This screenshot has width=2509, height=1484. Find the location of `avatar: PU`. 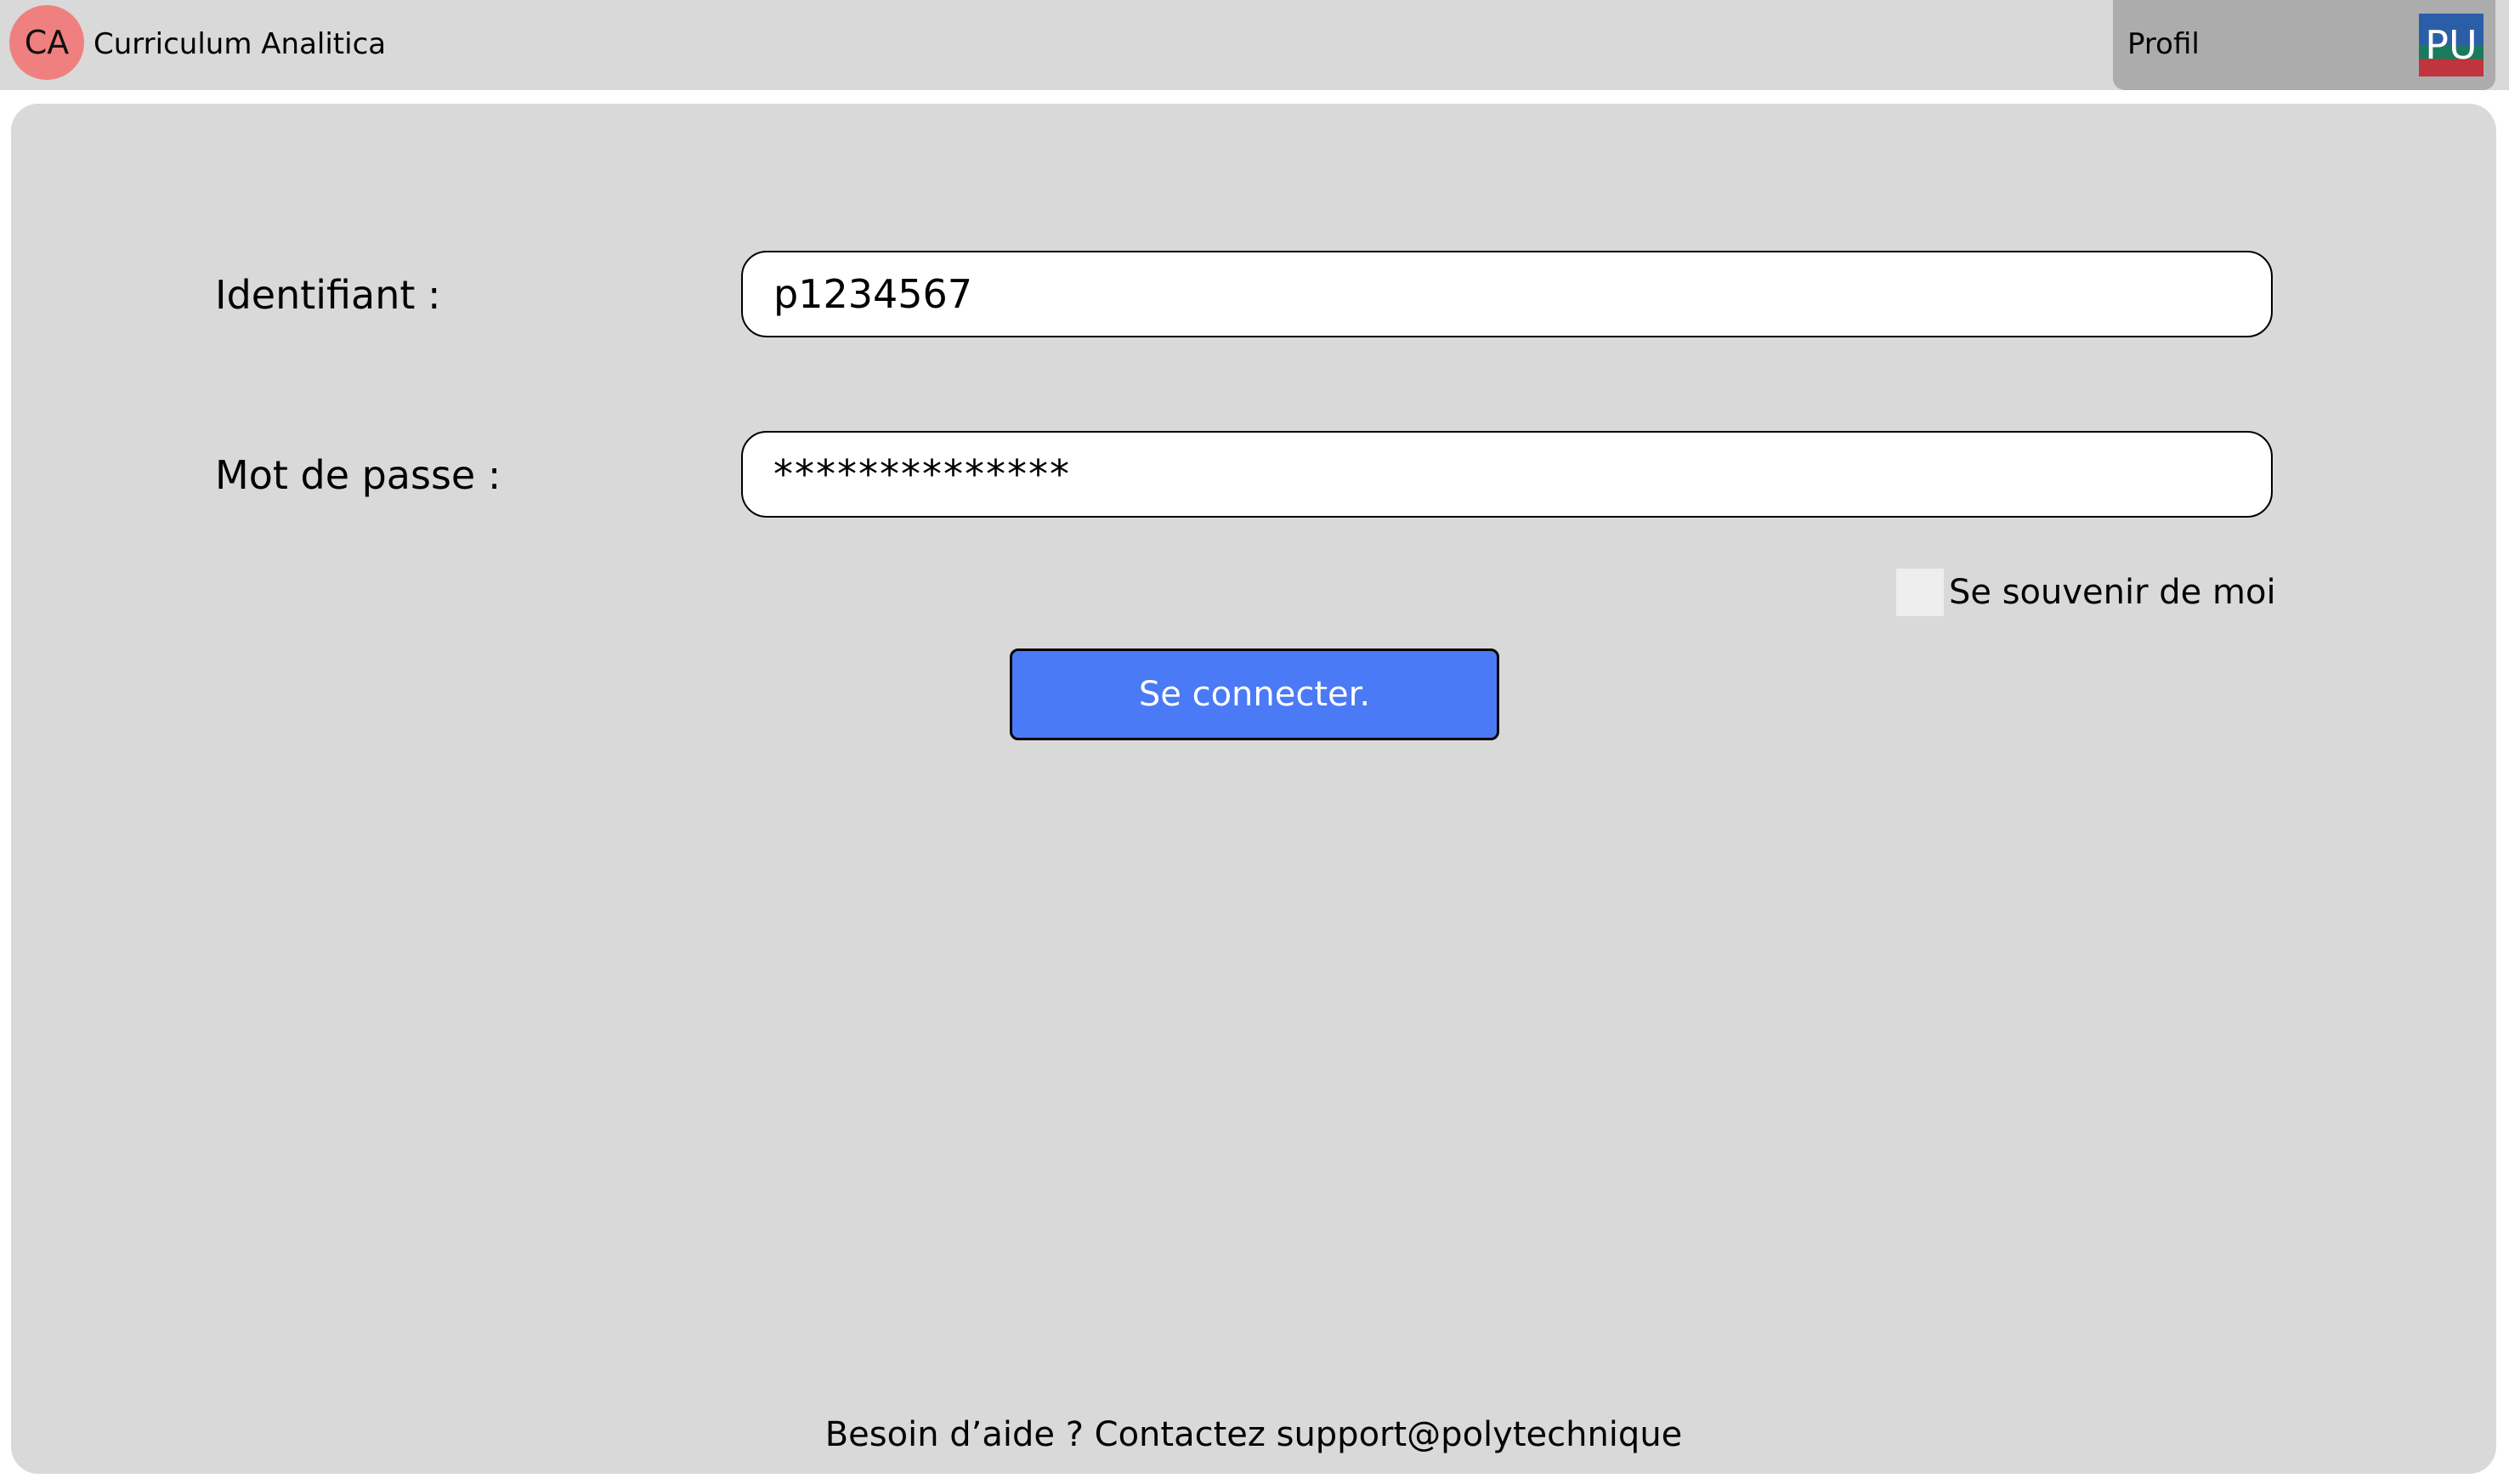

avatar: PU is located at coordinates (2451, 45).